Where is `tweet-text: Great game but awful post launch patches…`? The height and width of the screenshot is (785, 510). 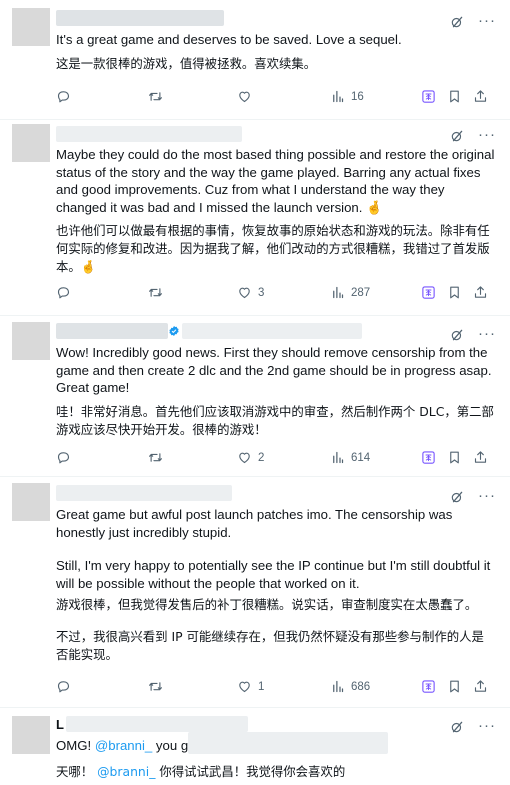 tweet-text: Great game but awful post launch patches… is located at coordinates (254, 523).